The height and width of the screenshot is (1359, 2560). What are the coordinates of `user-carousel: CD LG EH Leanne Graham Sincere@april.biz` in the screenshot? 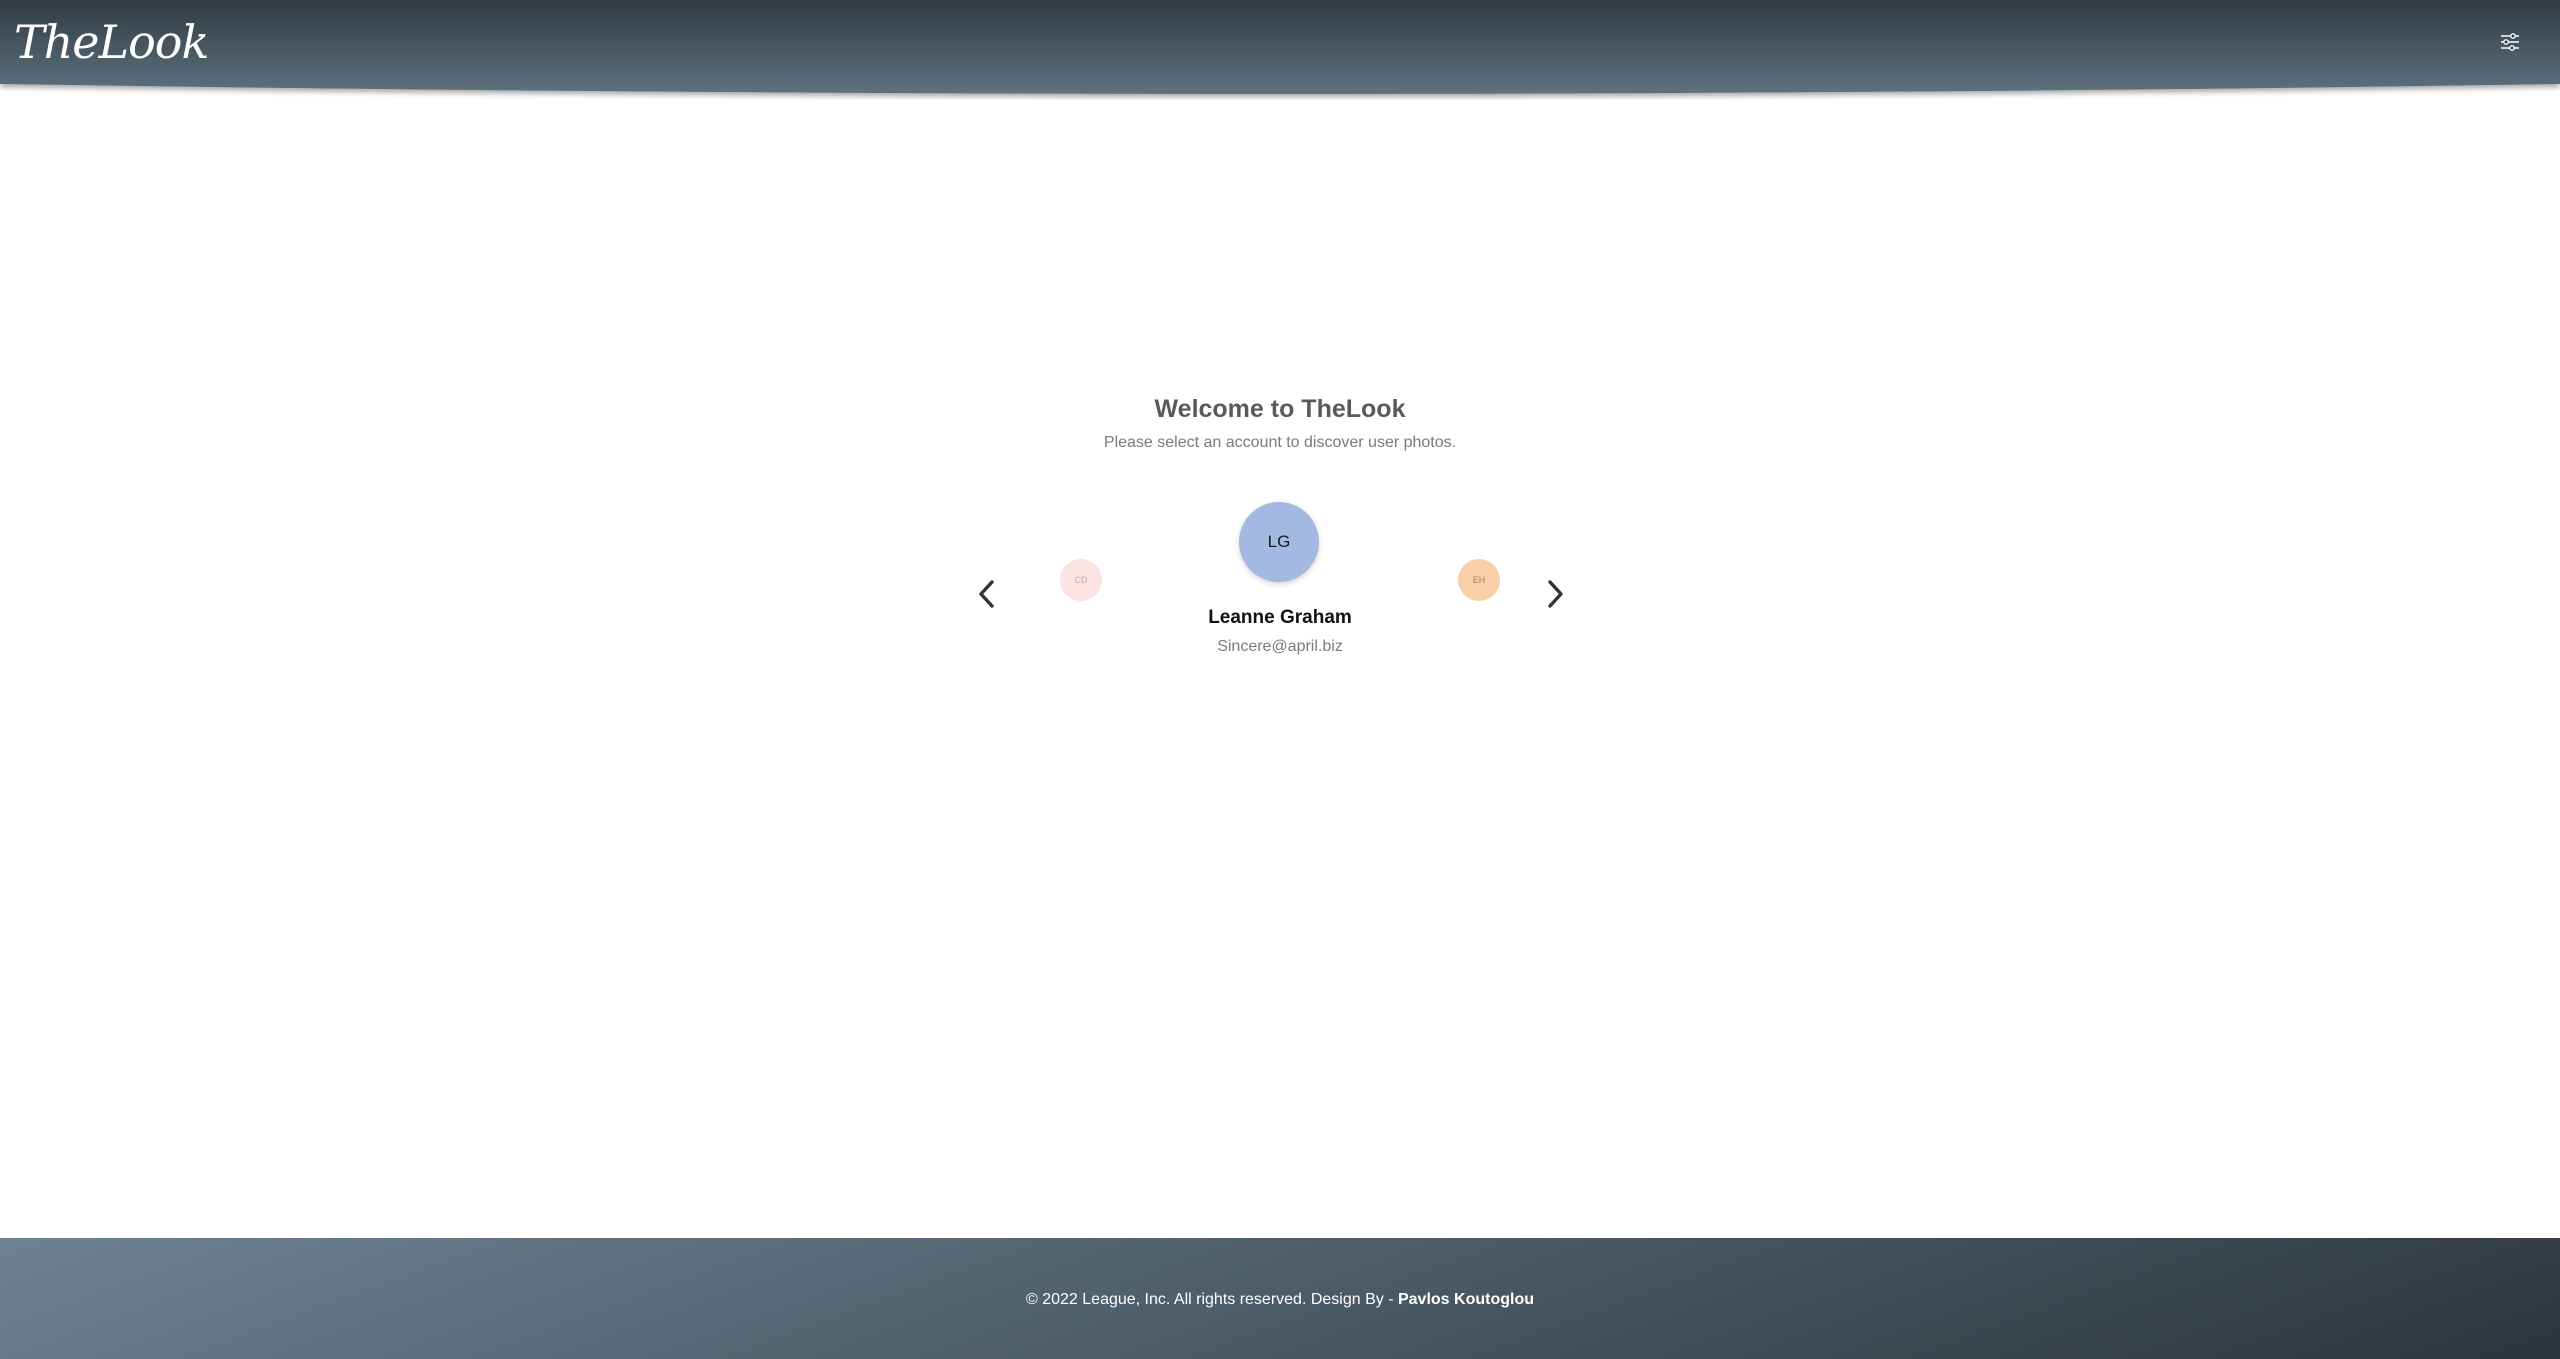 It's located at (1280, 580).